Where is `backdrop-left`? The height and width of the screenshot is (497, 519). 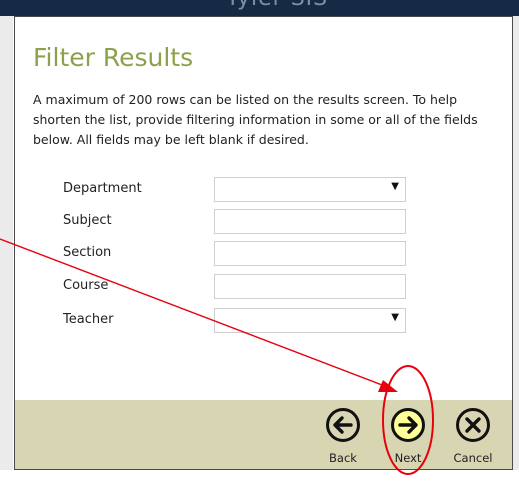 backdrop-left is located at coordinates (6, 243).